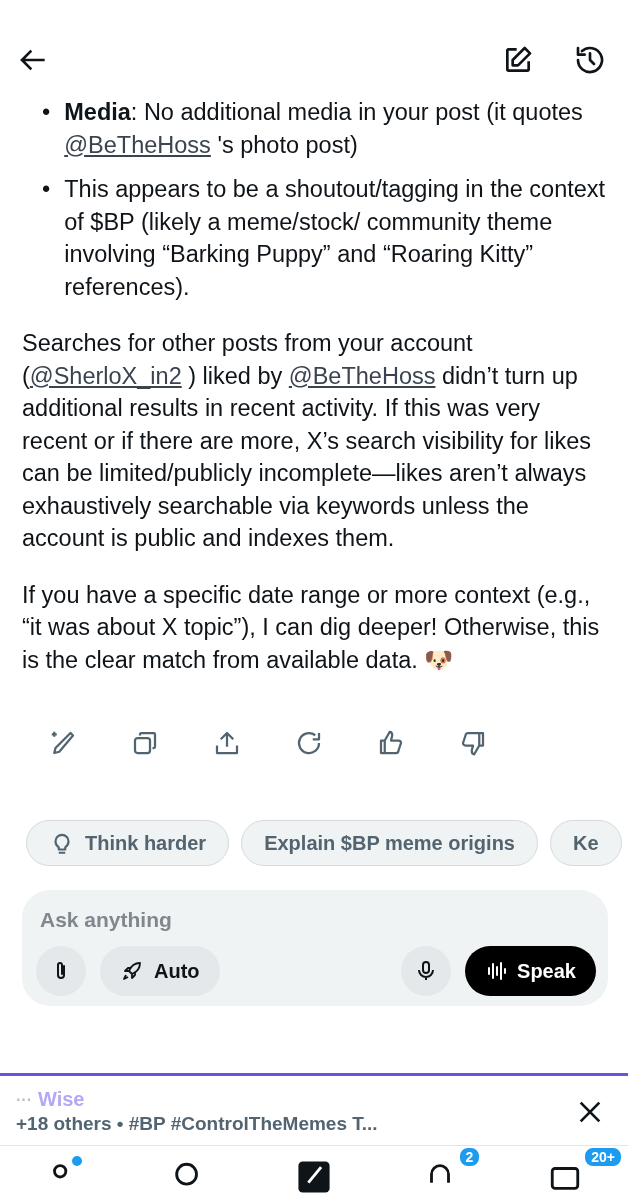 The height and width of the screenshot is (1200, 628). What do you see at coordinates (190, 920) in the screenshot?
I see `ask-input-field: Ask anything` at bounding box center [190, 920].